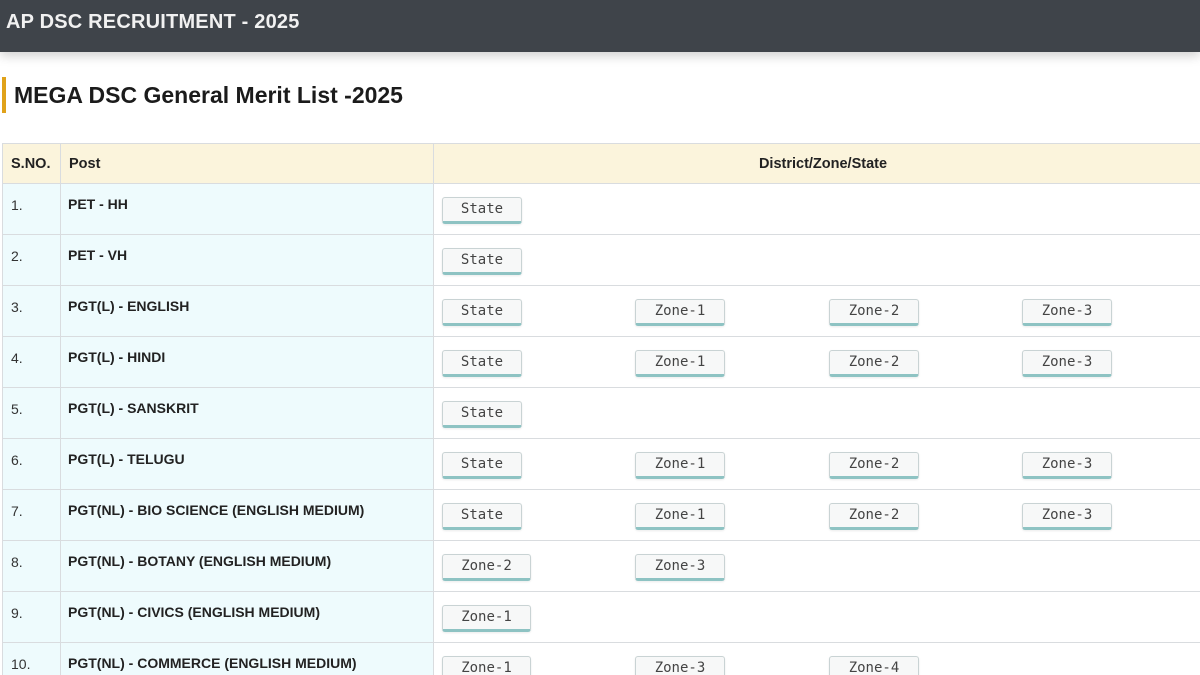 This screenshot has width=1200, height=675. Describe the element at coordinates (816, 566) in the screenshot. I see `row-links: Zone-2 Zone-3` at that location.